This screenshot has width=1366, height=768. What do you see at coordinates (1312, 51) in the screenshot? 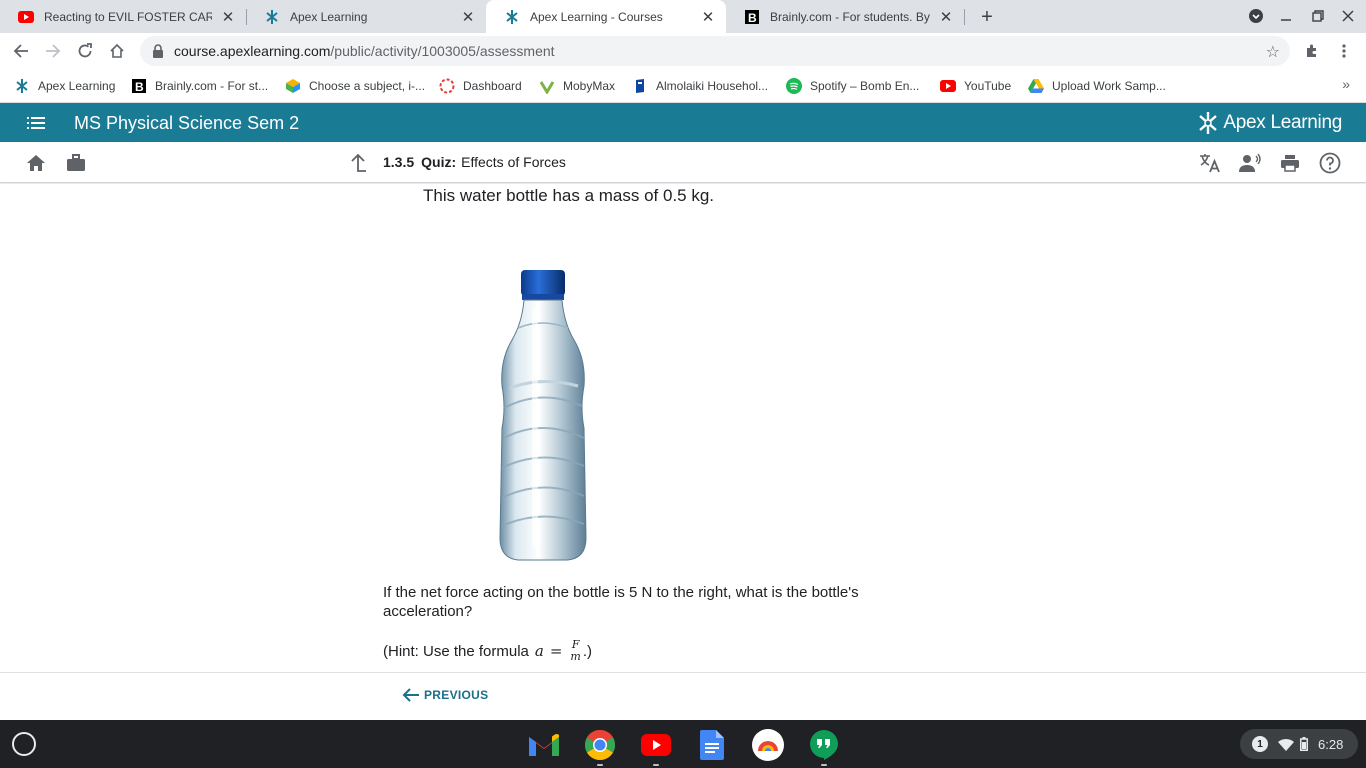
I see `extensions-icon` at bounding box center [1312, 51].